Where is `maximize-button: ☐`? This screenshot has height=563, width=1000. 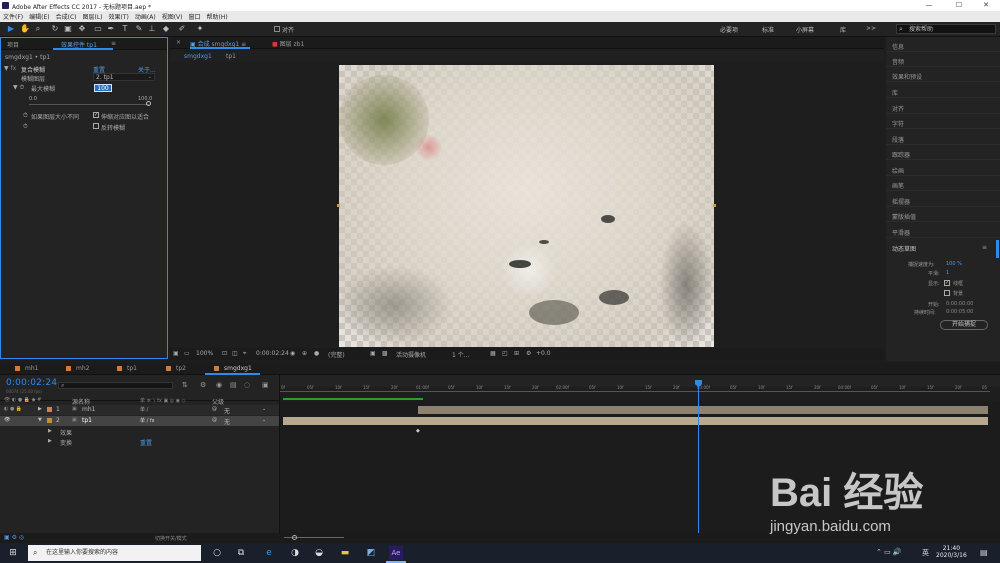
maximize-button: ☐ is located at coordinates (959, 5).